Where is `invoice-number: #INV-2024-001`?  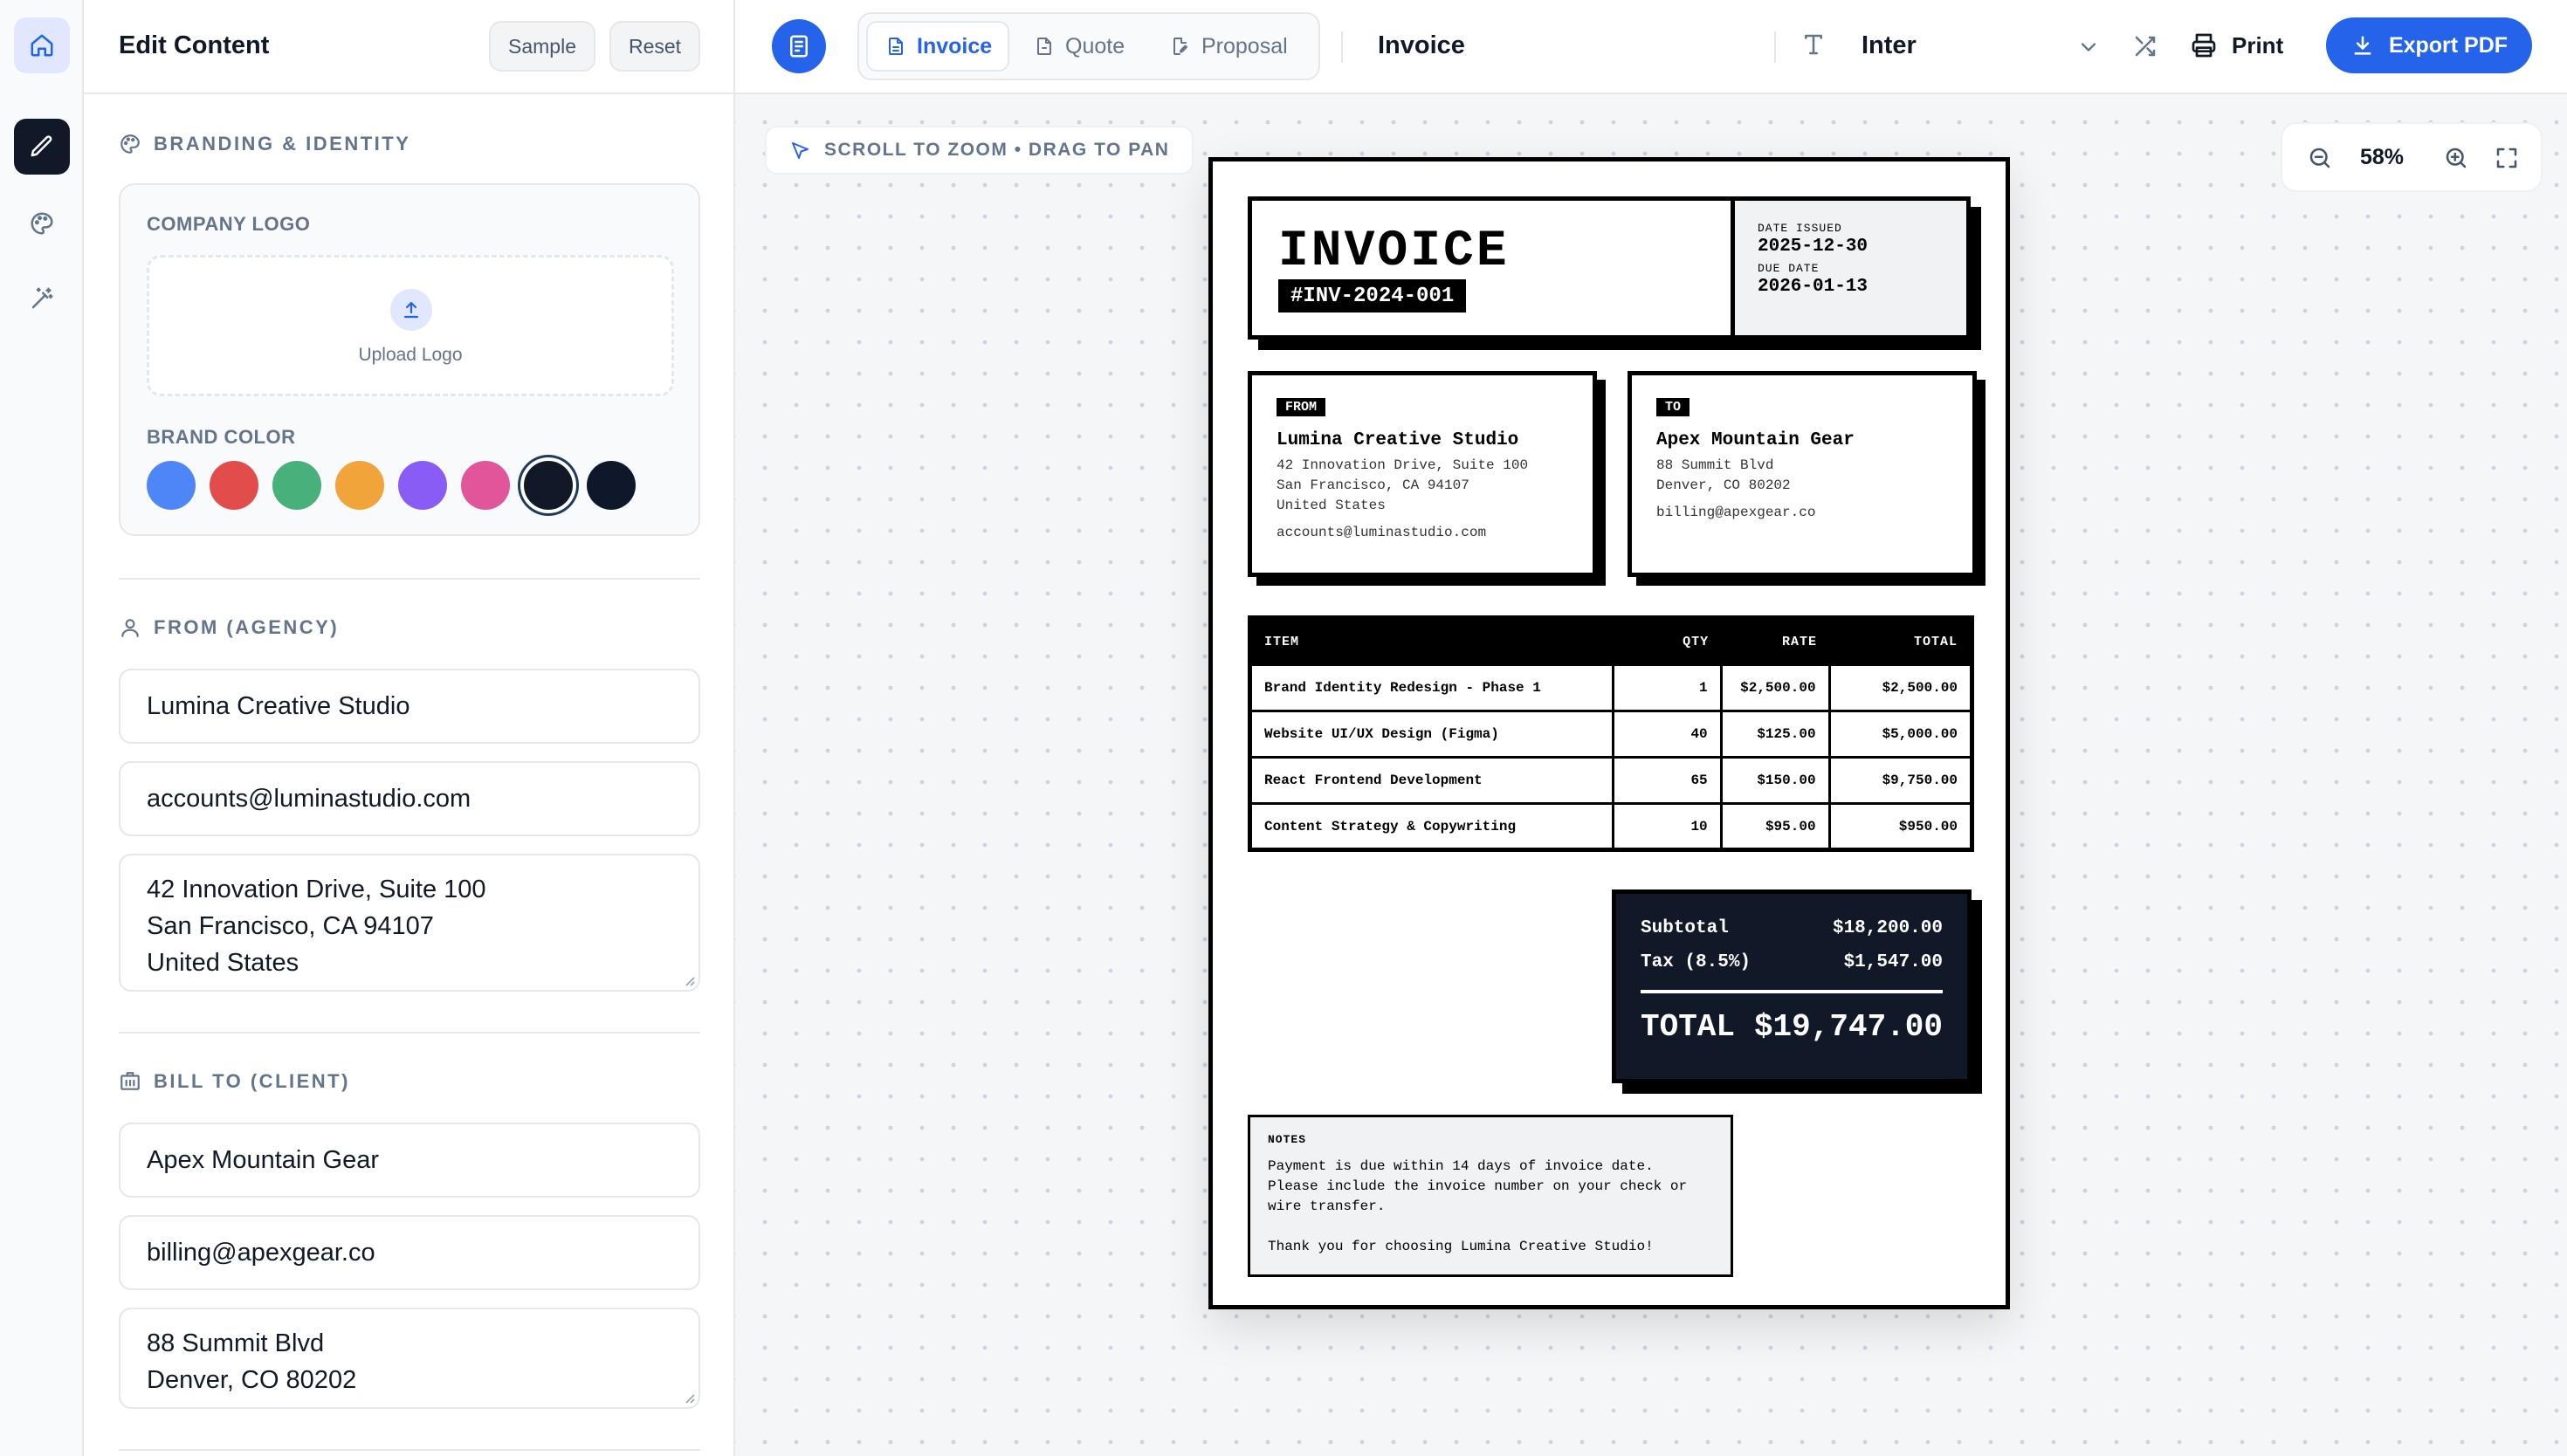
invoice-number: #INV-2024-001 is located at coordinates (1372, 295).